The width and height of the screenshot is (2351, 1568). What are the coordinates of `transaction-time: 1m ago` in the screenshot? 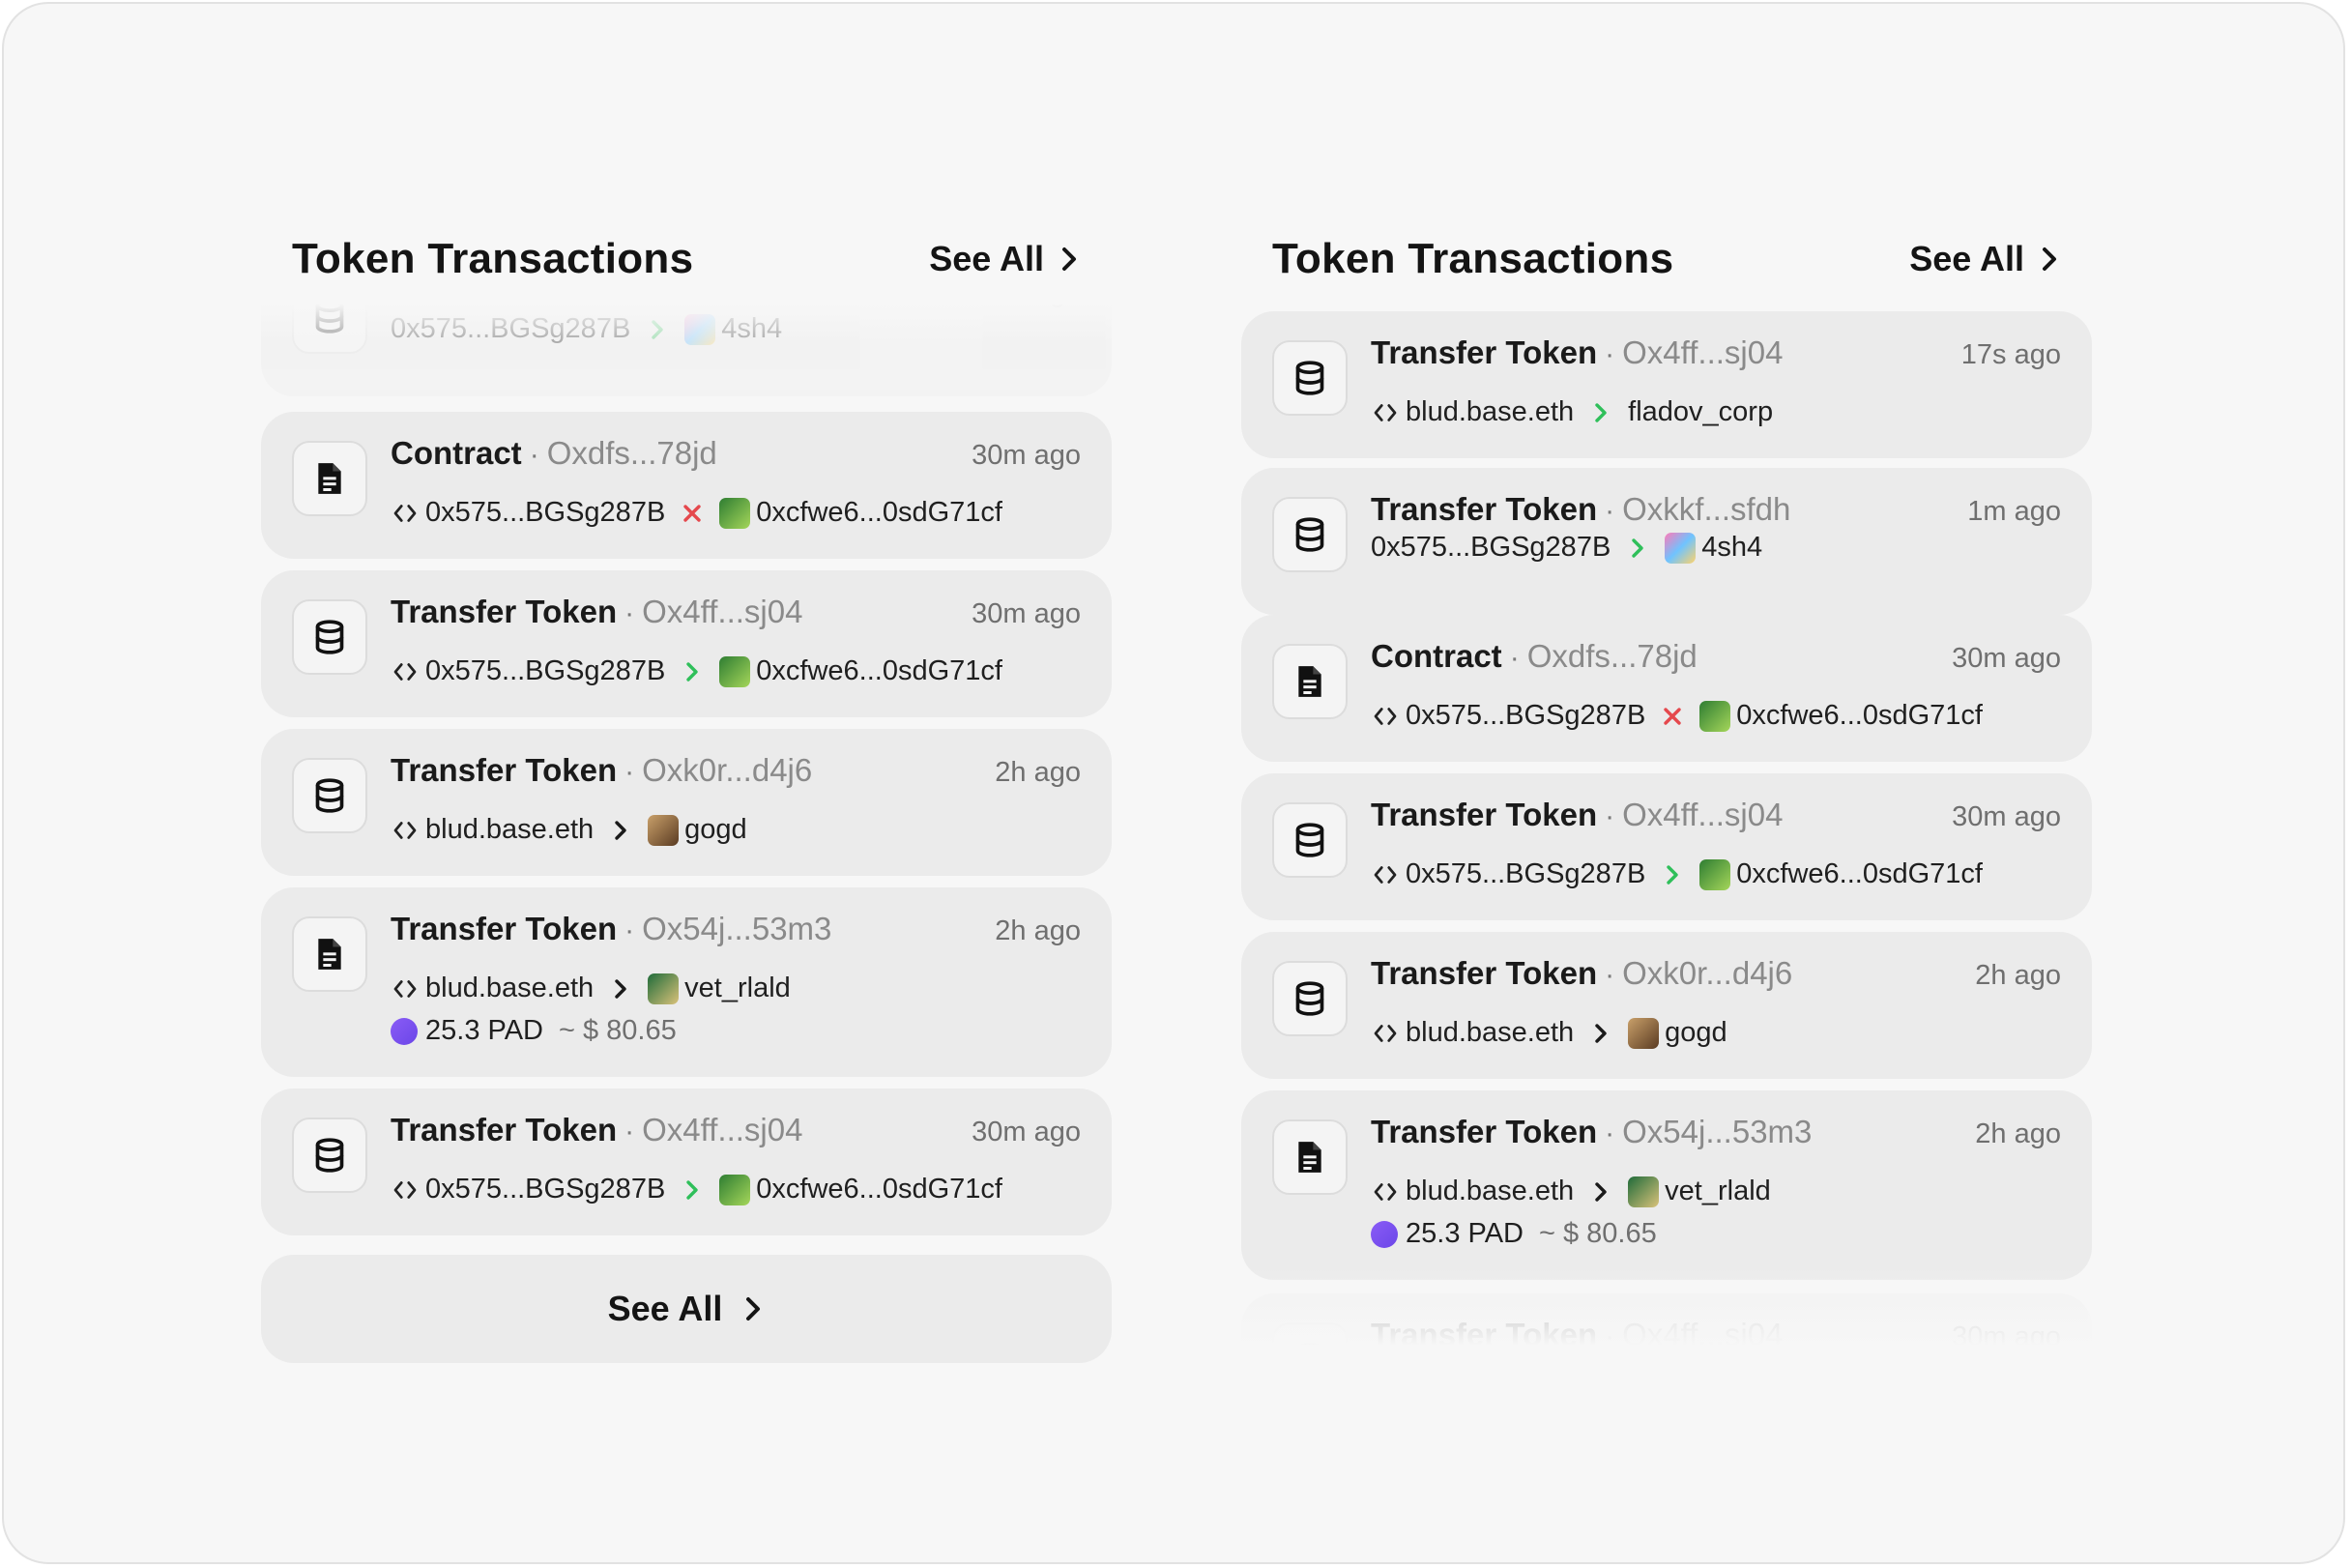 It's located at (1034, 306).